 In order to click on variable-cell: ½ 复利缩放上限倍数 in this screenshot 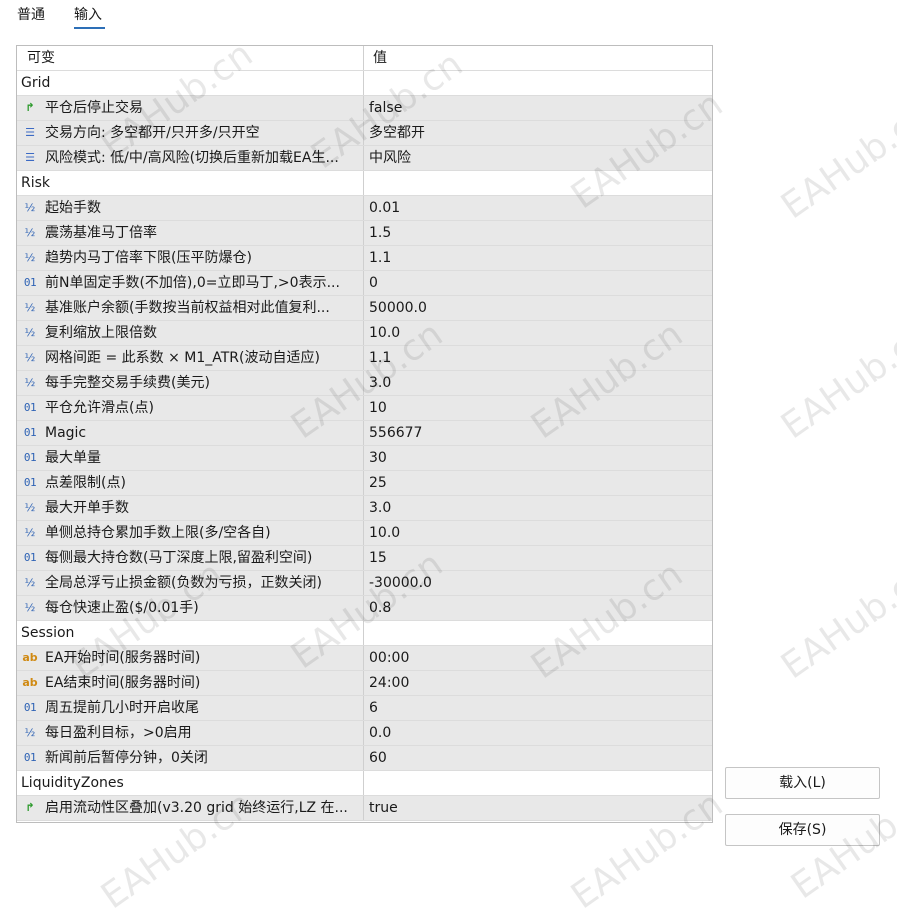, I will do `click(190, 333)`.